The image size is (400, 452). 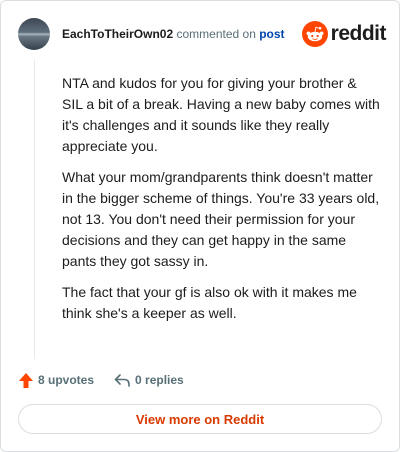 What do you see at coordinates (216, 34) in the screenshot?
I see `action-text: commented on` at bounding box center [216, 34].